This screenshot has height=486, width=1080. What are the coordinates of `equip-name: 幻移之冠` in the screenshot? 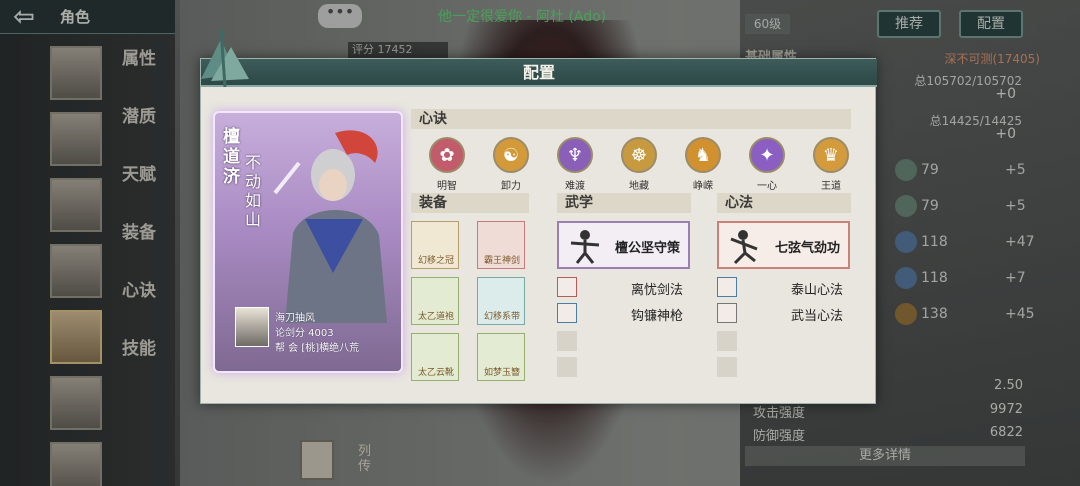 It's located at (435, 261).